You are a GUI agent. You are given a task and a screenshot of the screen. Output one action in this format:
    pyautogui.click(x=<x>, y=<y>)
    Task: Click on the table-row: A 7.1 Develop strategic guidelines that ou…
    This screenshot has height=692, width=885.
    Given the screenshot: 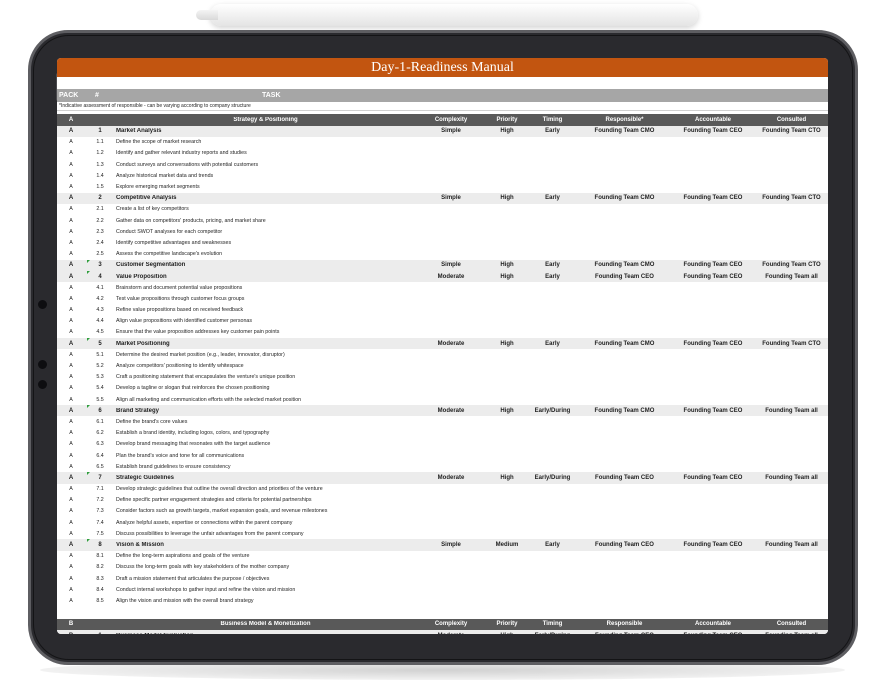 What is the action you would take?
    pyautogui.click(x=442, y=489)
    